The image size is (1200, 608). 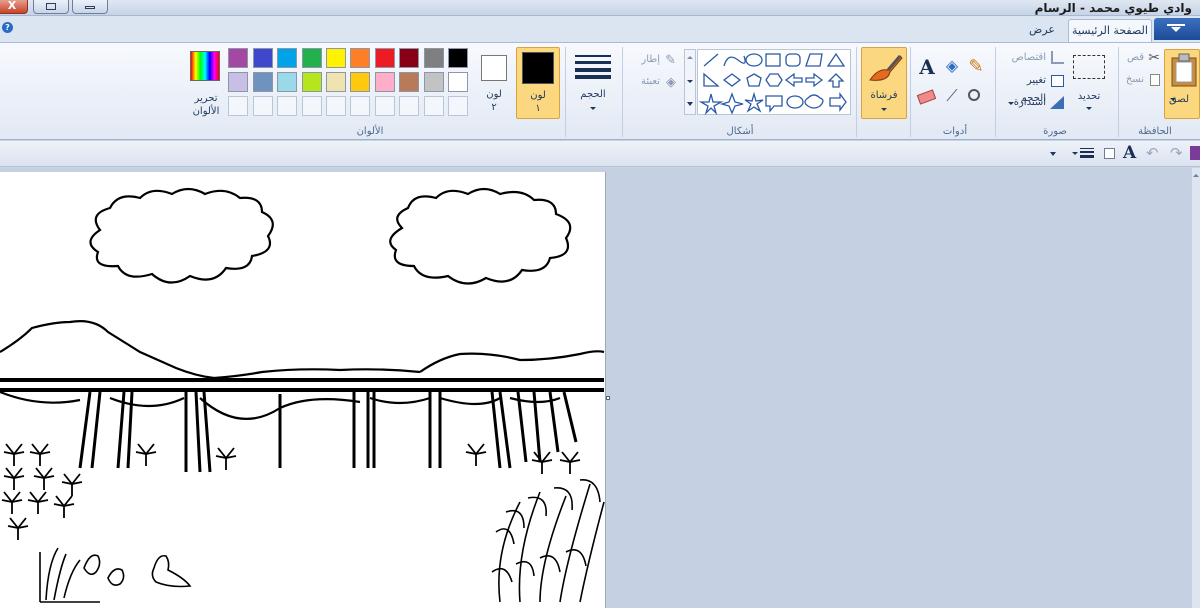 I want to click on checkbox-icon, so click(x=1109, y=153).